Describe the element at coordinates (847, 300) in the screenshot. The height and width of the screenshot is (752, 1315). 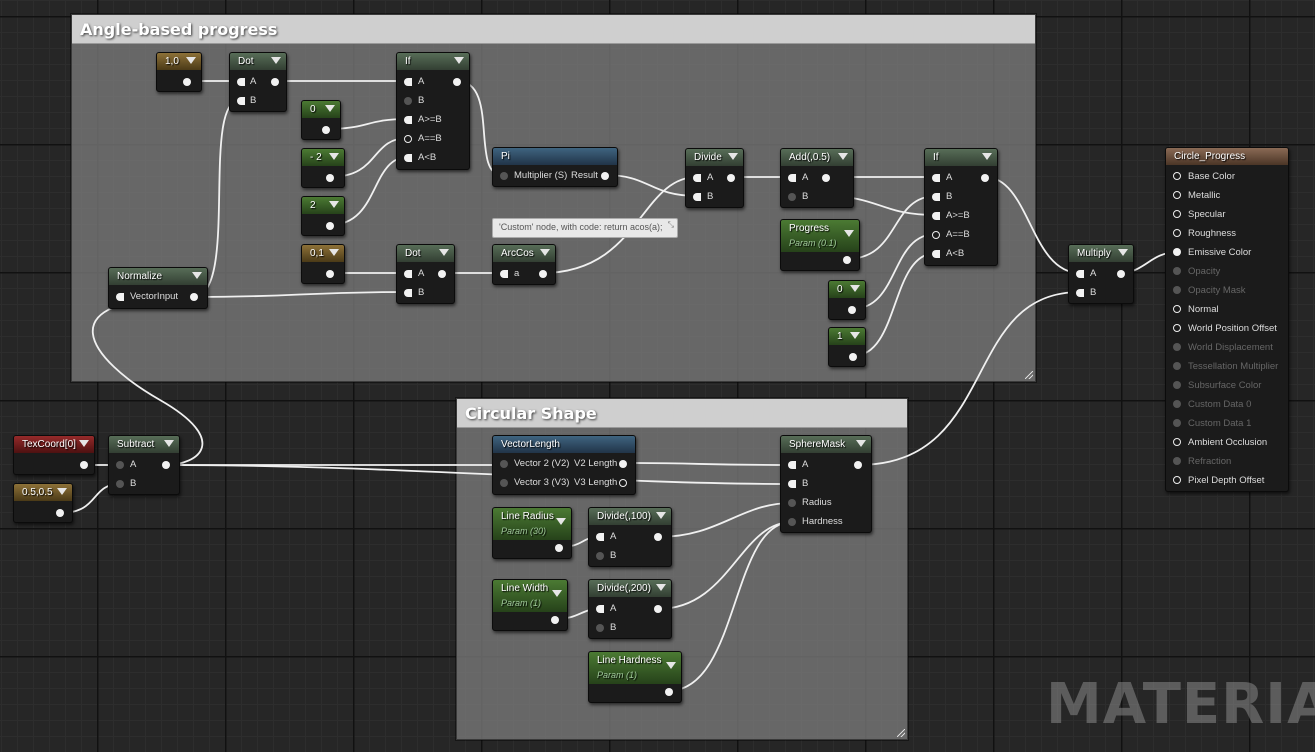
I see `node-constant-0b: 0` at that location.